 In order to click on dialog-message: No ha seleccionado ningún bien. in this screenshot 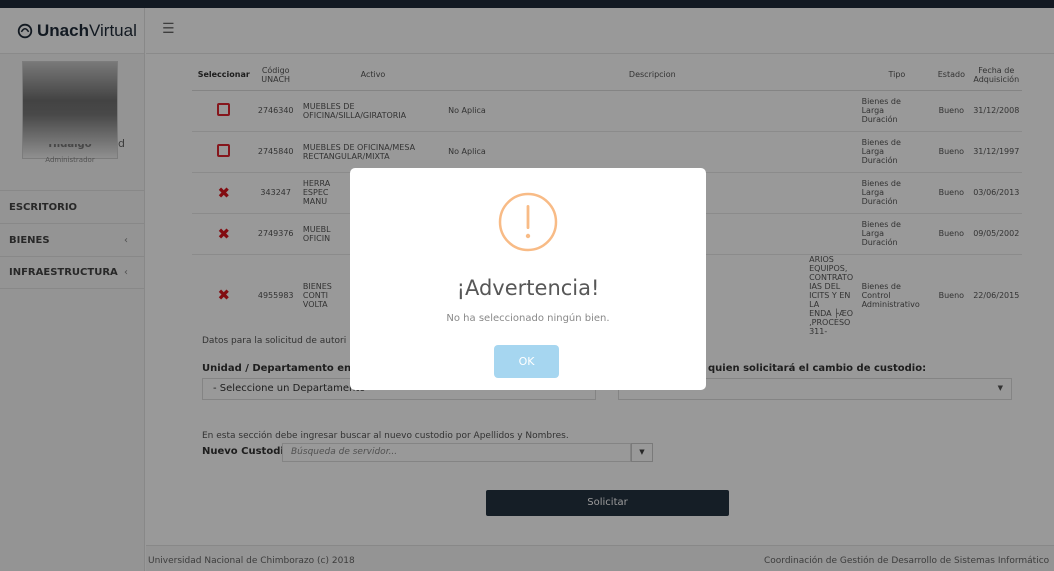, I will do `click(528, 318)`.